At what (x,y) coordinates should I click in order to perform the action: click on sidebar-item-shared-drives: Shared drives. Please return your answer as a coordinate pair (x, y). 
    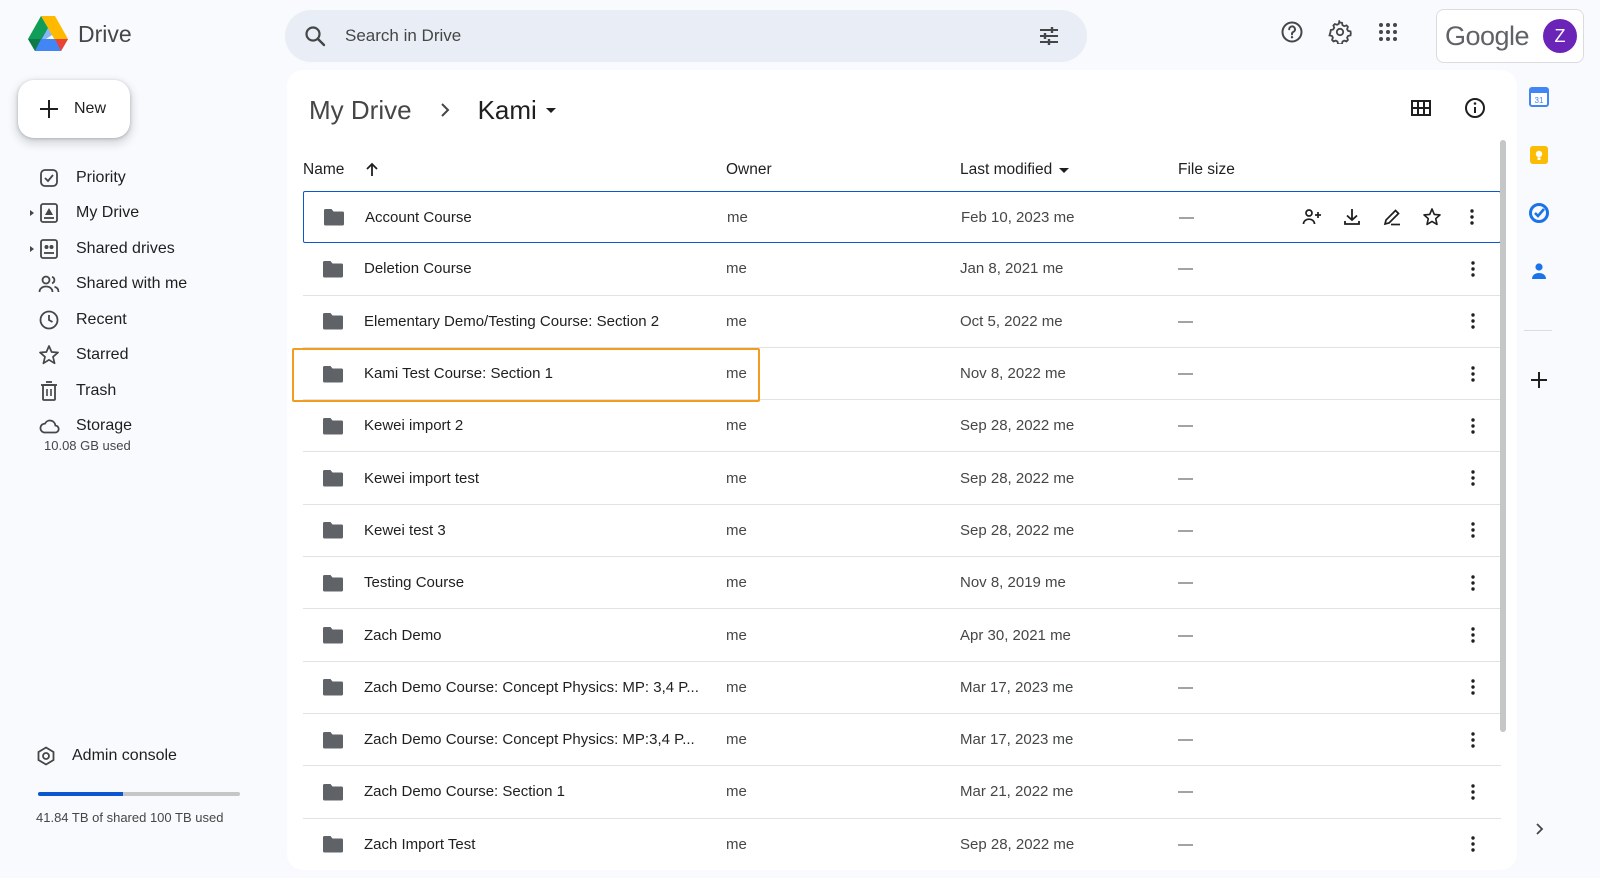
    Looking at the image, I should click on (153, 249).